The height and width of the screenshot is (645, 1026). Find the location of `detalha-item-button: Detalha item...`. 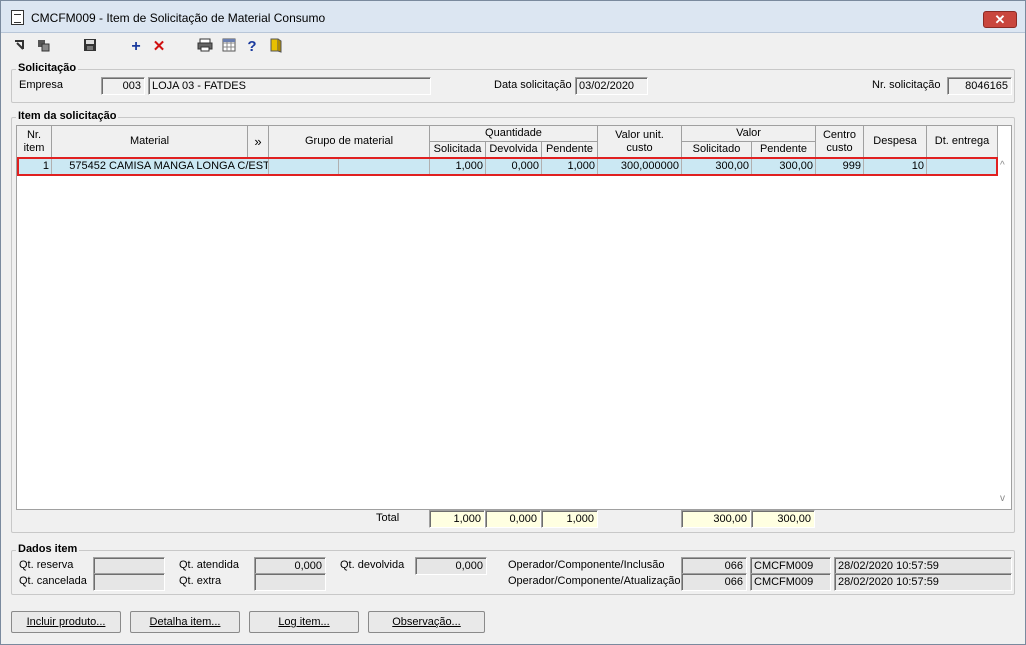

detalha-item-button: Detalha item... is located at coordinates (185, 622).